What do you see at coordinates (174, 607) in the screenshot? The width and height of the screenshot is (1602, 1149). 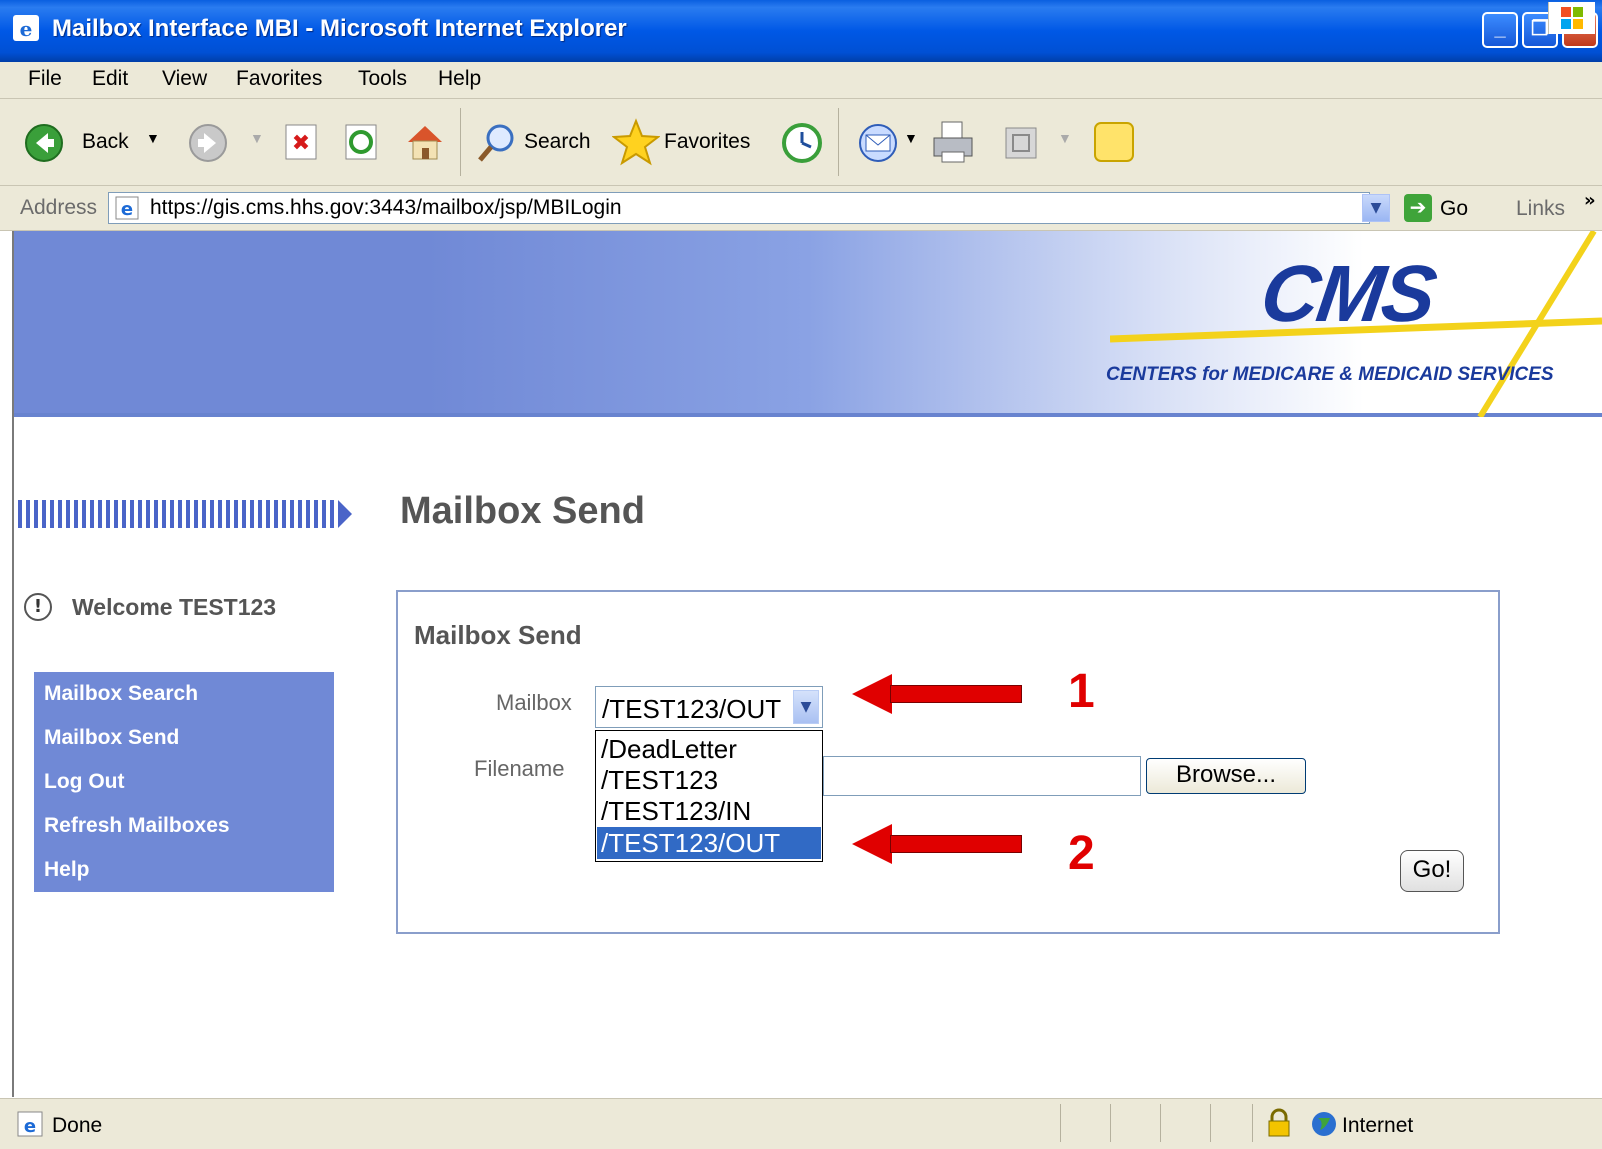 I see `welcome-message: Welcome TEST123` at bounding box center [174, 607].